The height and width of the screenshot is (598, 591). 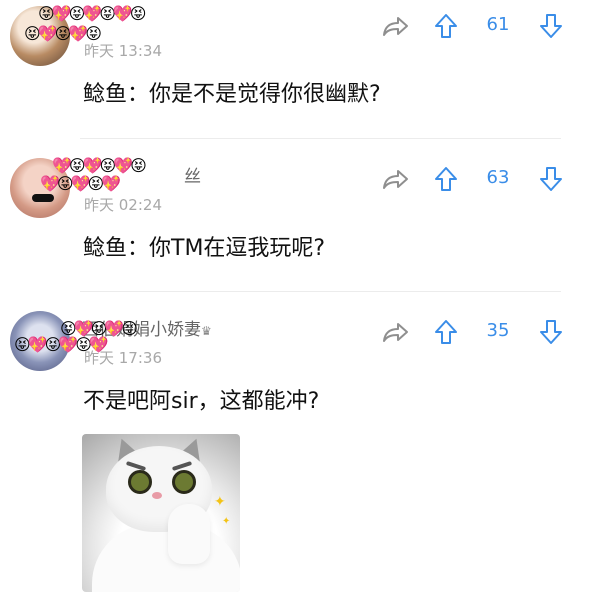 What do you see at coordinates (498, 177) in the screenshot?
I see `vote-count: 63` at bounding box center [498, 177].